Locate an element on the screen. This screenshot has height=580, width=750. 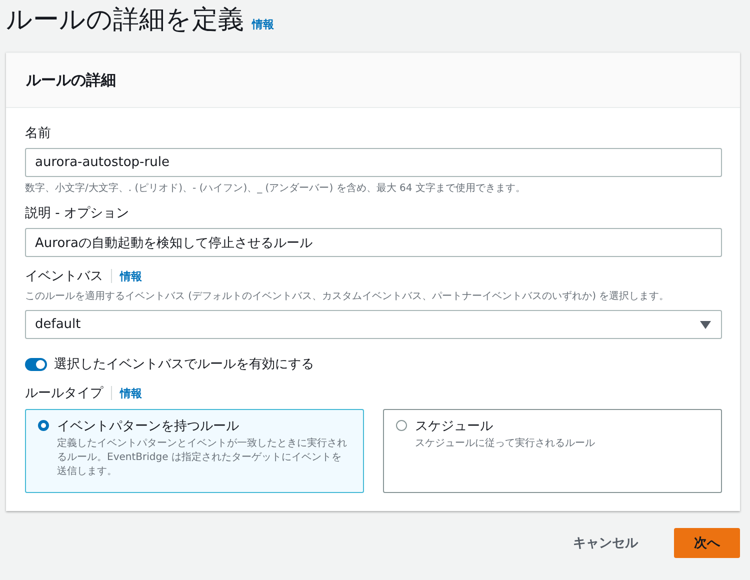
rule-type-option: スケジュール スケジュールに従って実行されるルール is located at coordinates (552, 451).